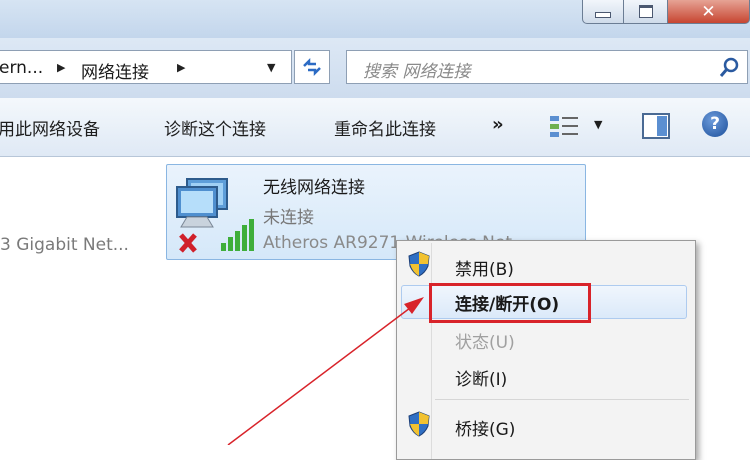  Describe the element at coordinates (485, 427) in the screenshot. I see `menu-item-bridge: 桥接(G)` at that location.